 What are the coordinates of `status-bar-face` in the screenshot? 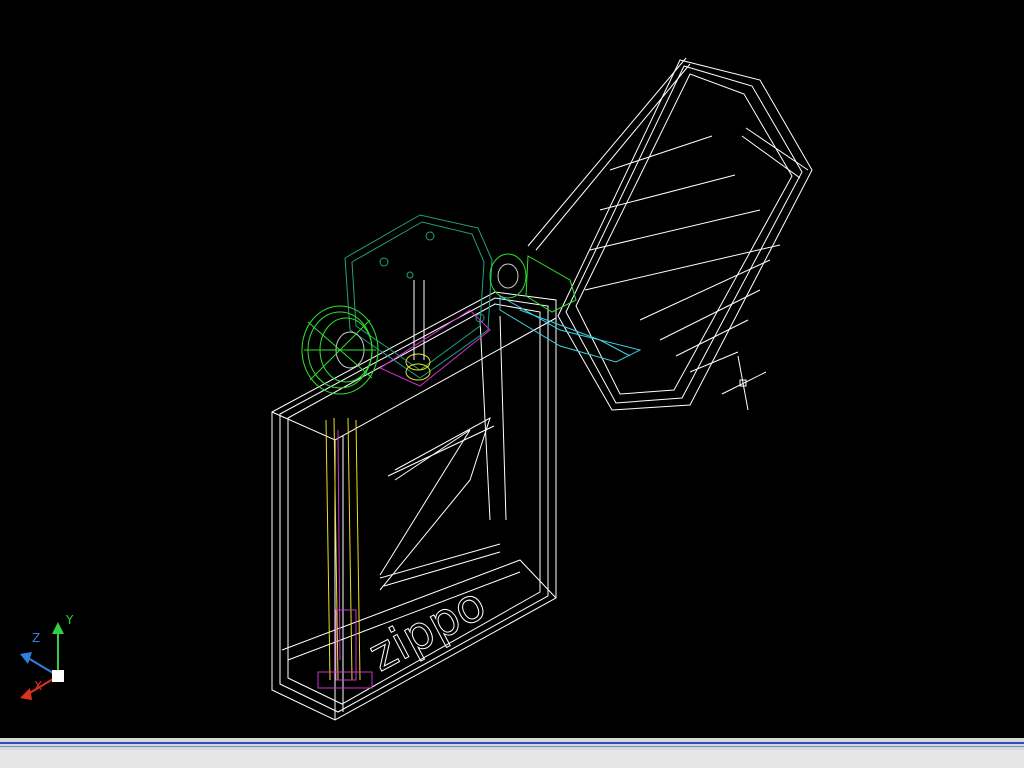 It's located at (512, 759).